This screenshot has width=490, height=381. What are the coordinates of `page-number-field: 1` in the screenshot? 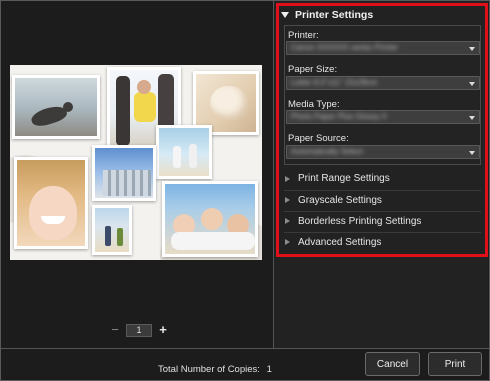 It's located at (139, 330).